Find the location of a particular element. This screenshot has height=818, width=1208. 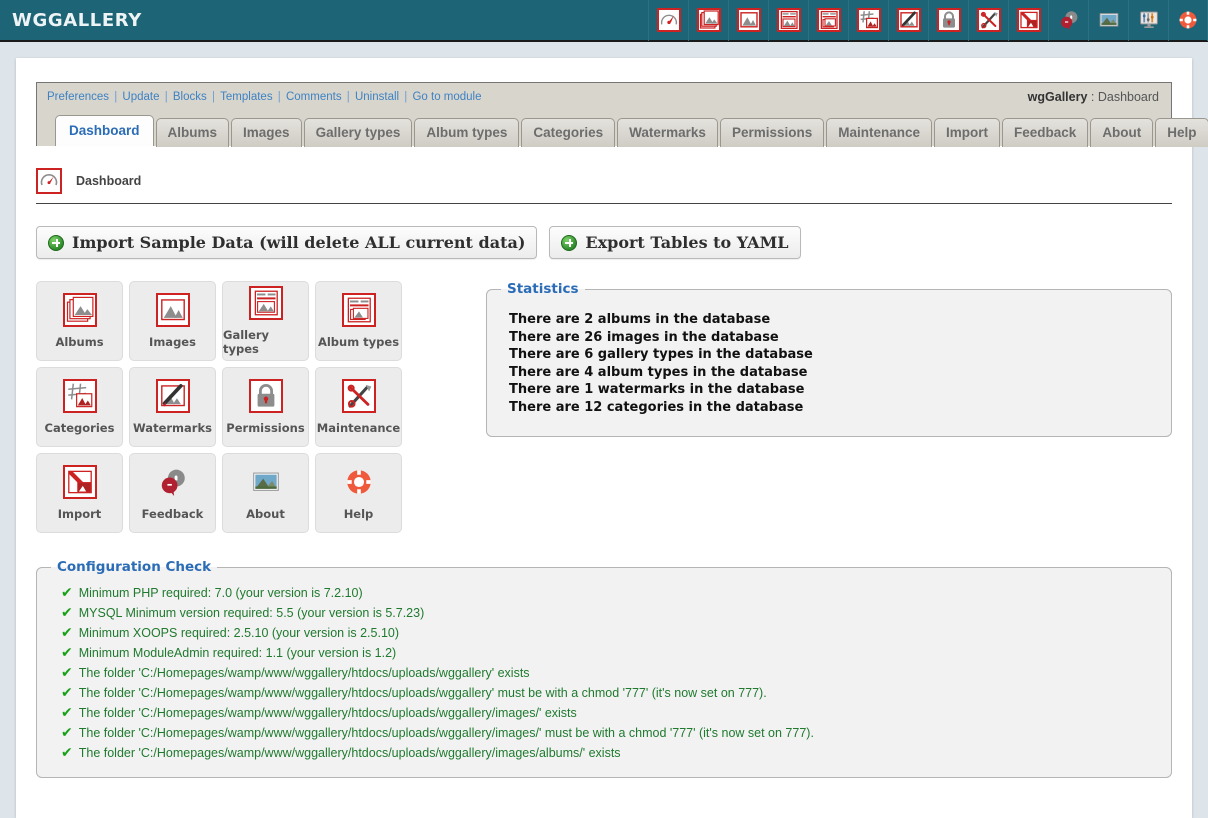

admin-link-comments: Comments is located at coordinates (314, 97).